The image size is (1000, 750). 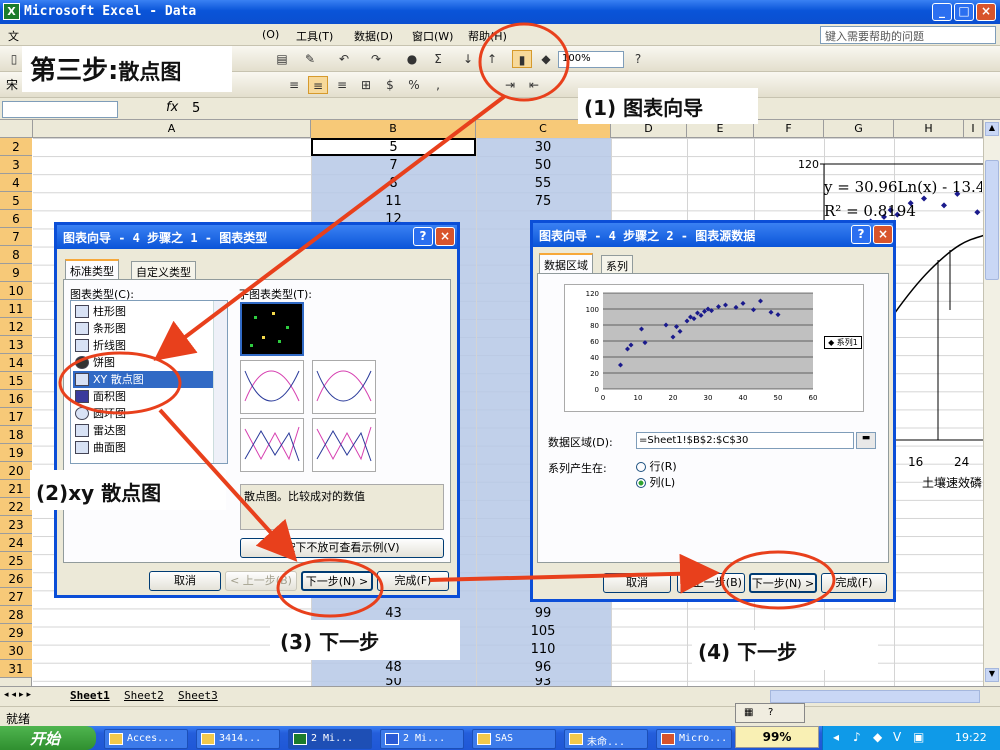 I want to click on hyperlink-icon: ●, so click(x=412, y=59).